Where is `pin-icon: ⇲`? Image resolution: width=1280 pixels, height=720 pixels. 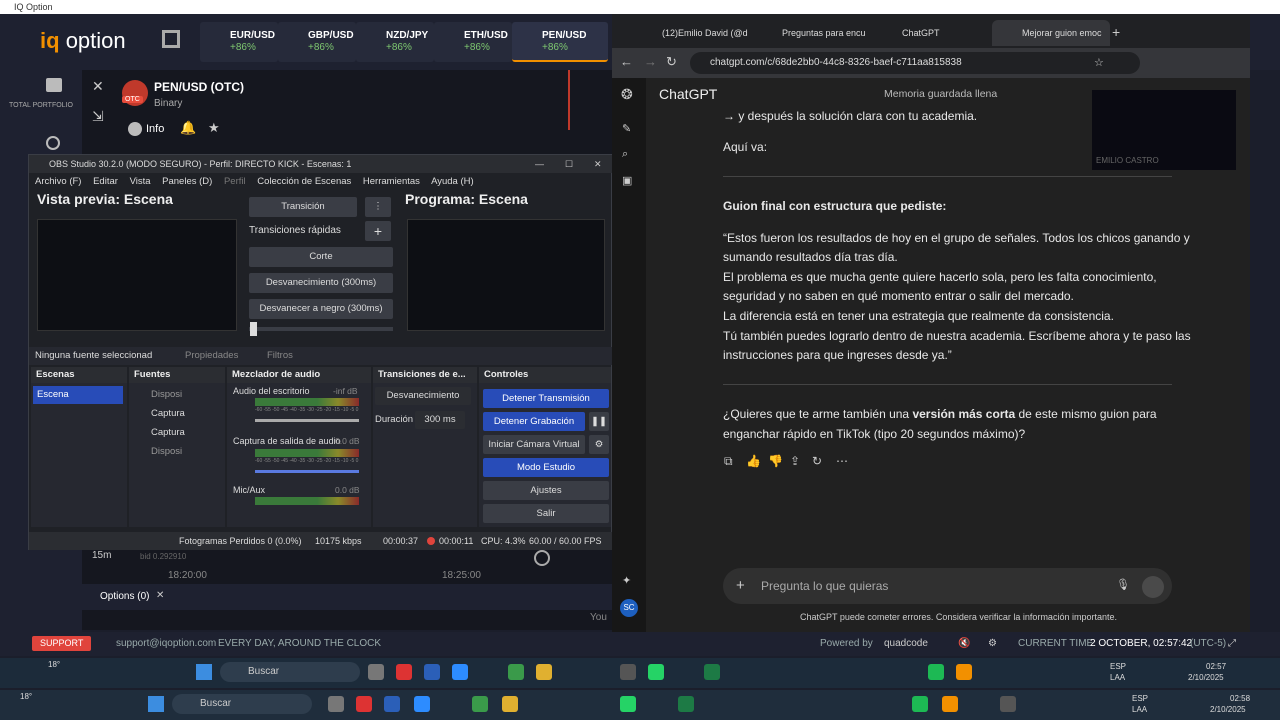
pin-icon: ⇲ is located at coordinates (98, 116).